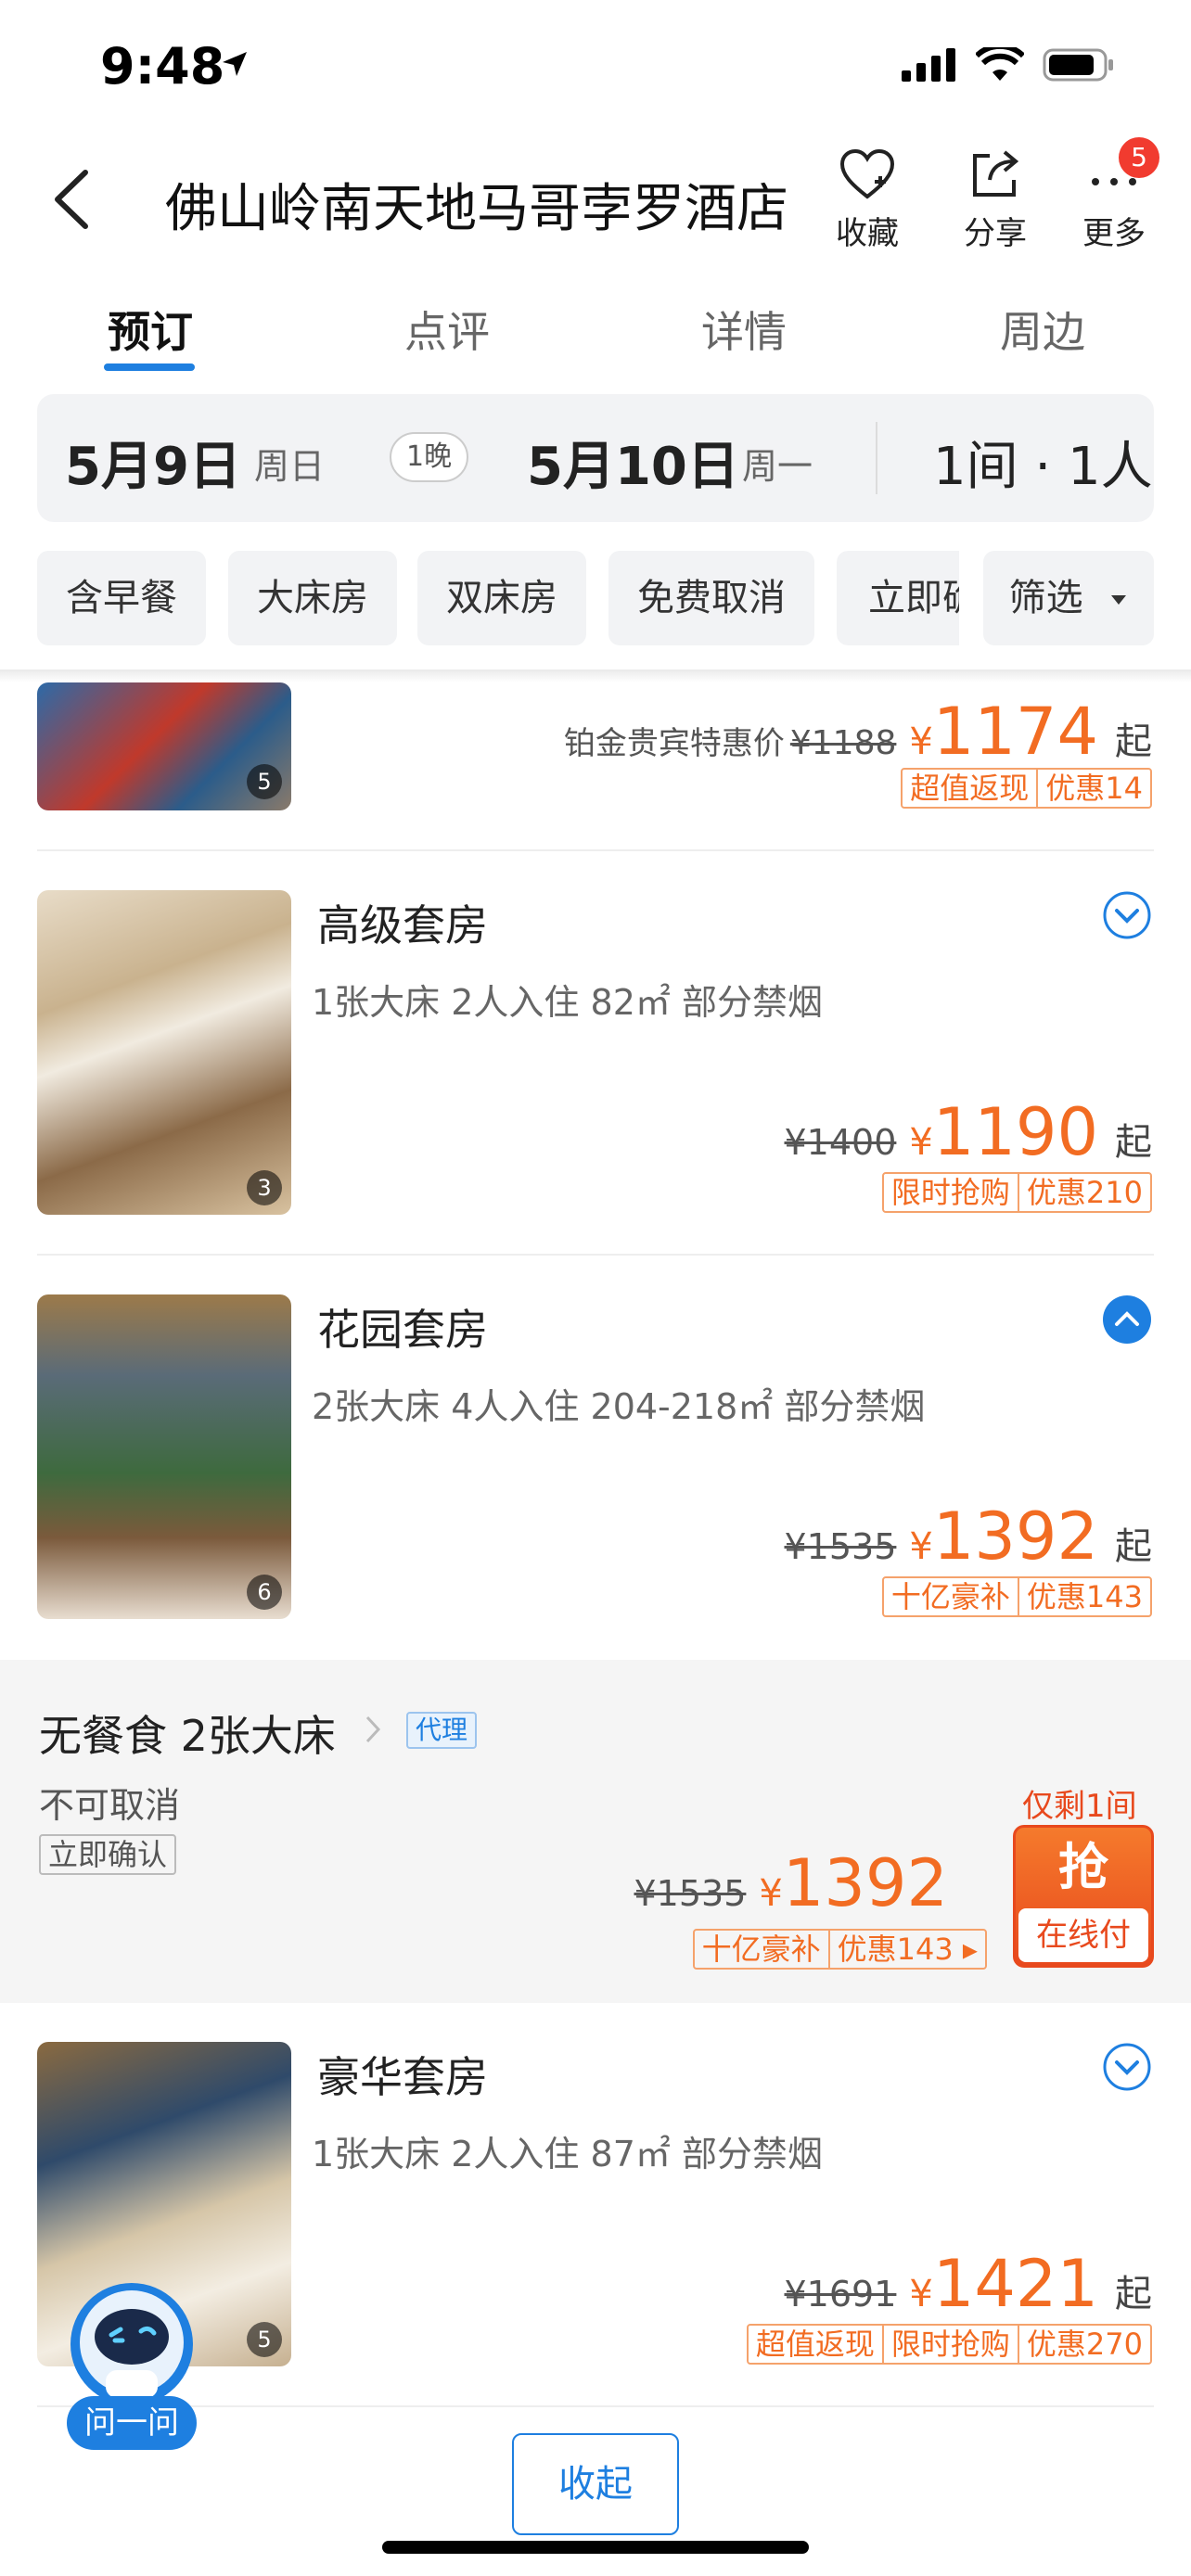 This screenshot has width=1191, height=2576. I want to click on promo-tag: 十亿豪补, so click(761, 1950).